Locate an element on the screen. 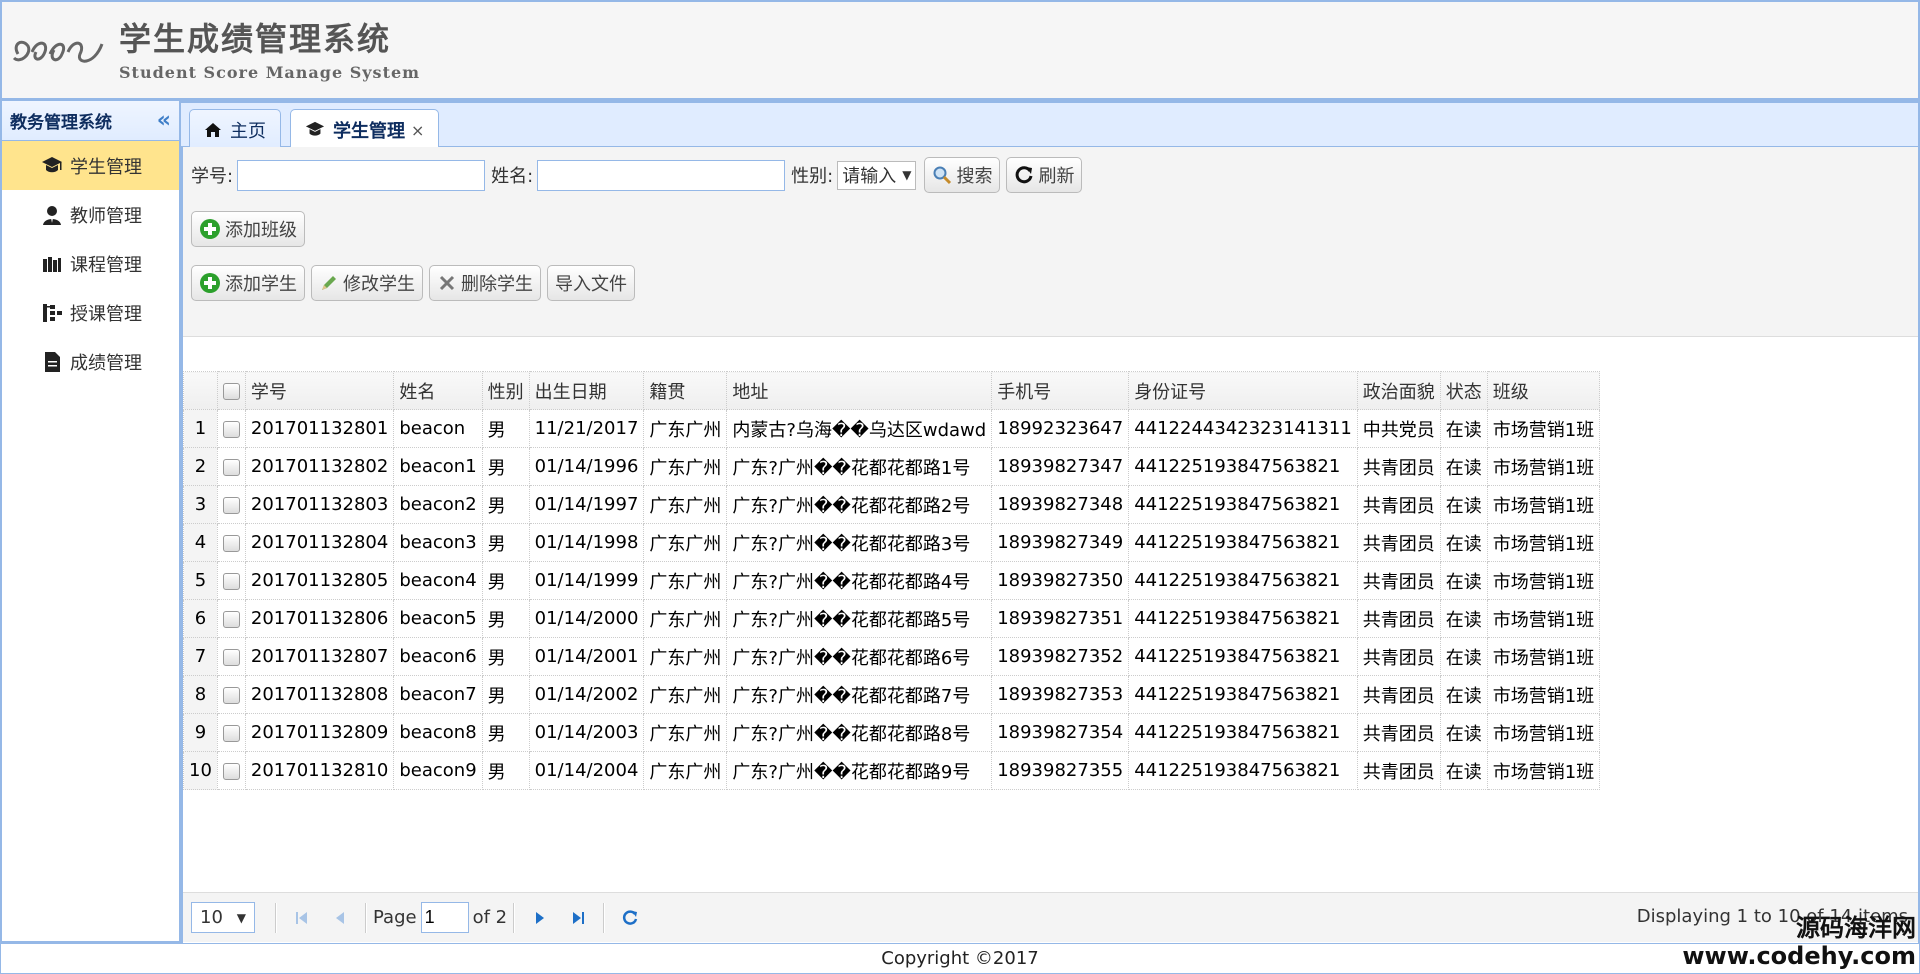  refresh-button: 刷新 is located at coordinates (1044, 175).